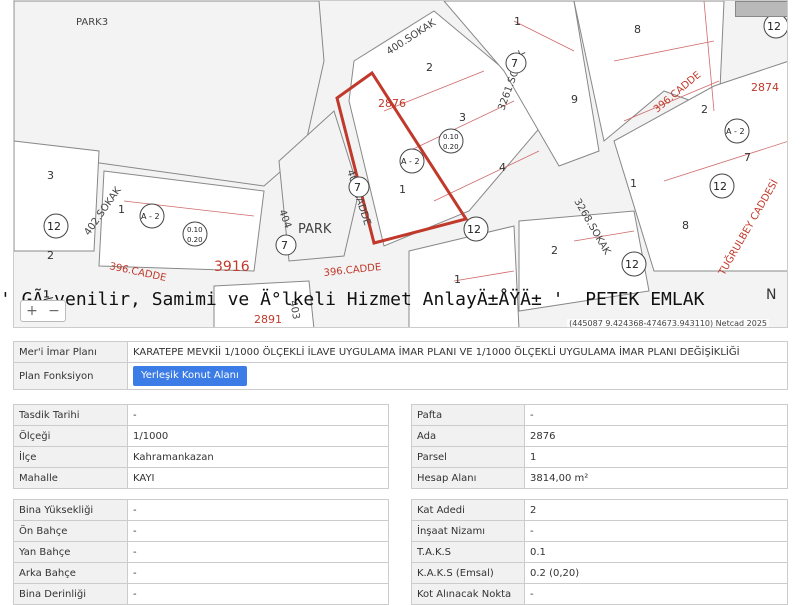  I want to click on parcel-number: 9, so click(574, 99).